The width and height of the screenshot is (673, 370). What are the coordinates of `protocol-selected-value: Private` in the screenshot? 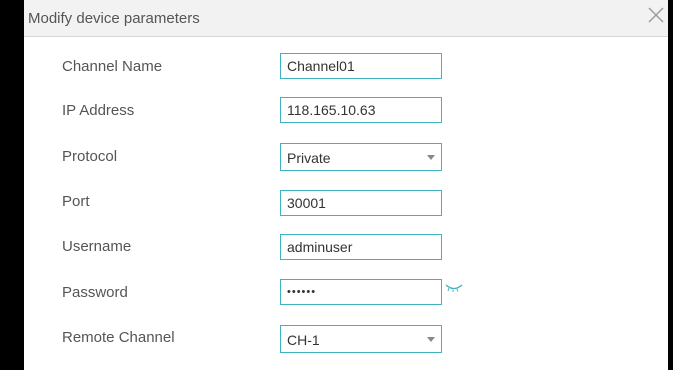 It's located at (309, 158).